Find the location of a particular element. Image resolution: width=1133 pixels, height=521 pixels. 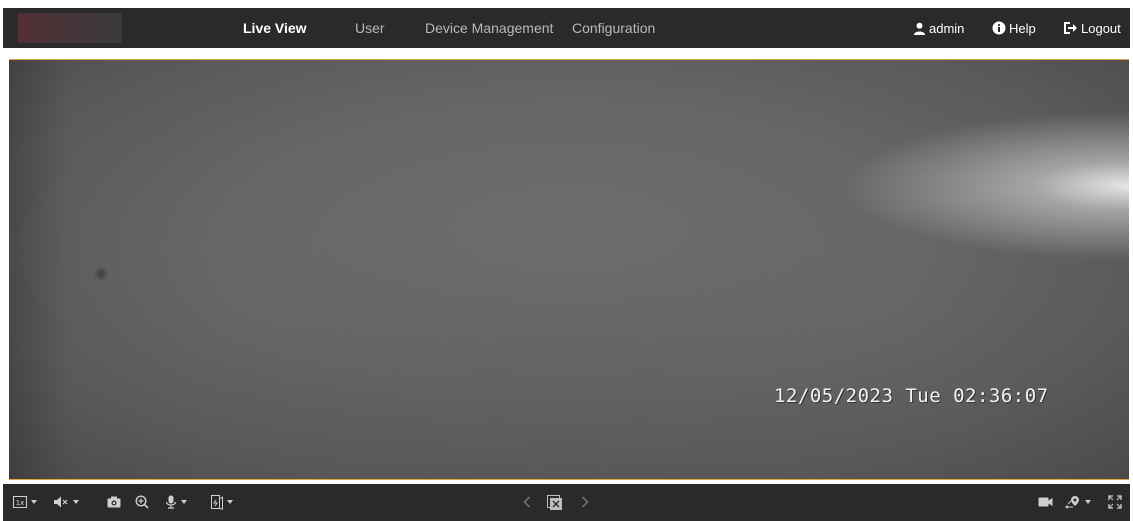

two-way-audio-button is located at coordinates (176, 502).